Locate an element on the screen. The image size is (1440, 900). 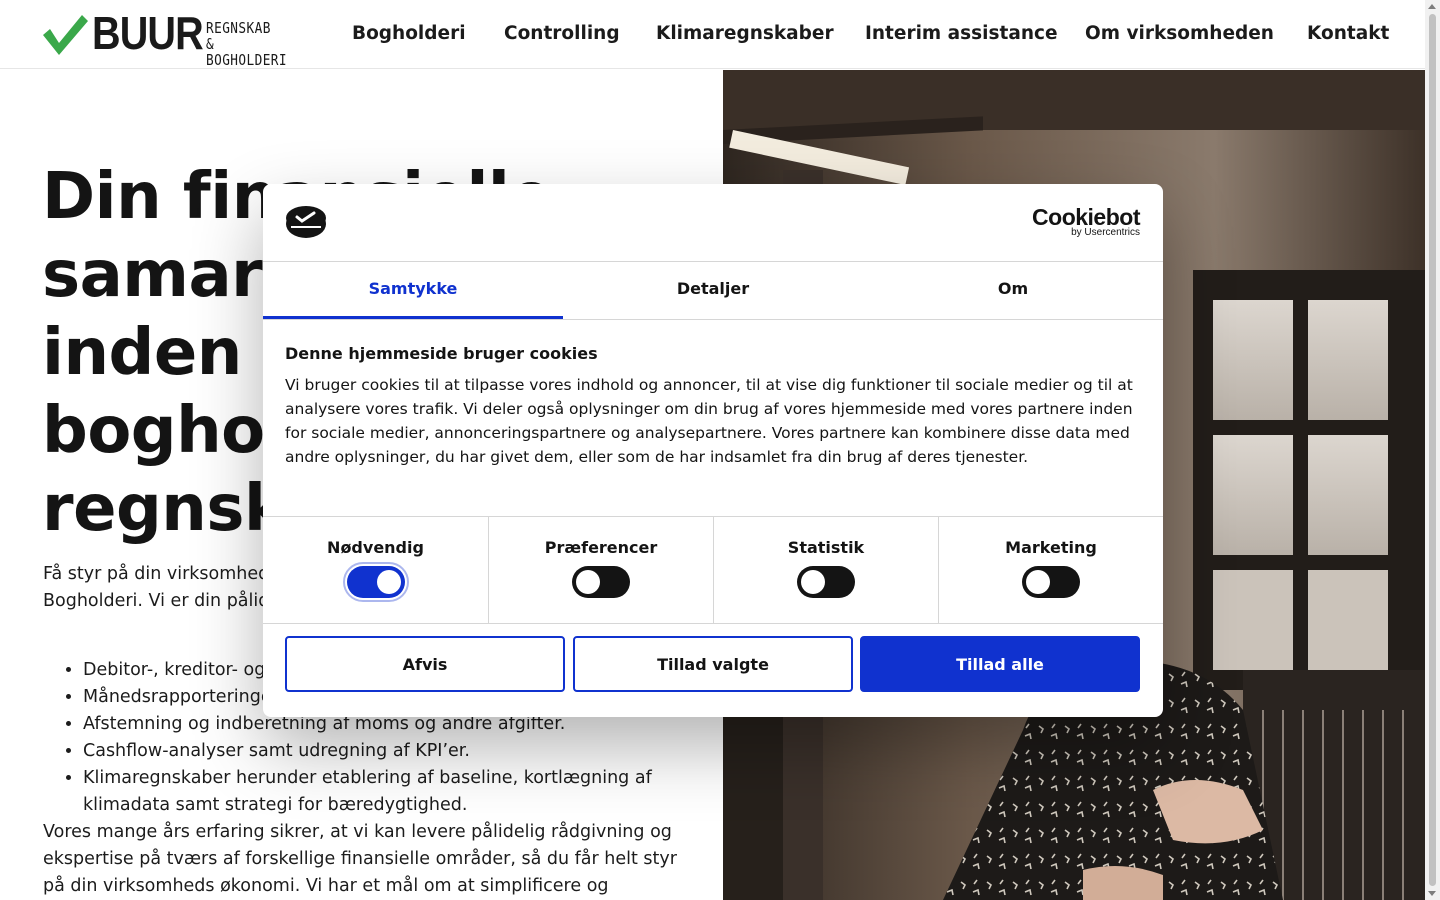
nav-item-om-virksomheden: Om virksomheden is located at coordinates (1179, 34).